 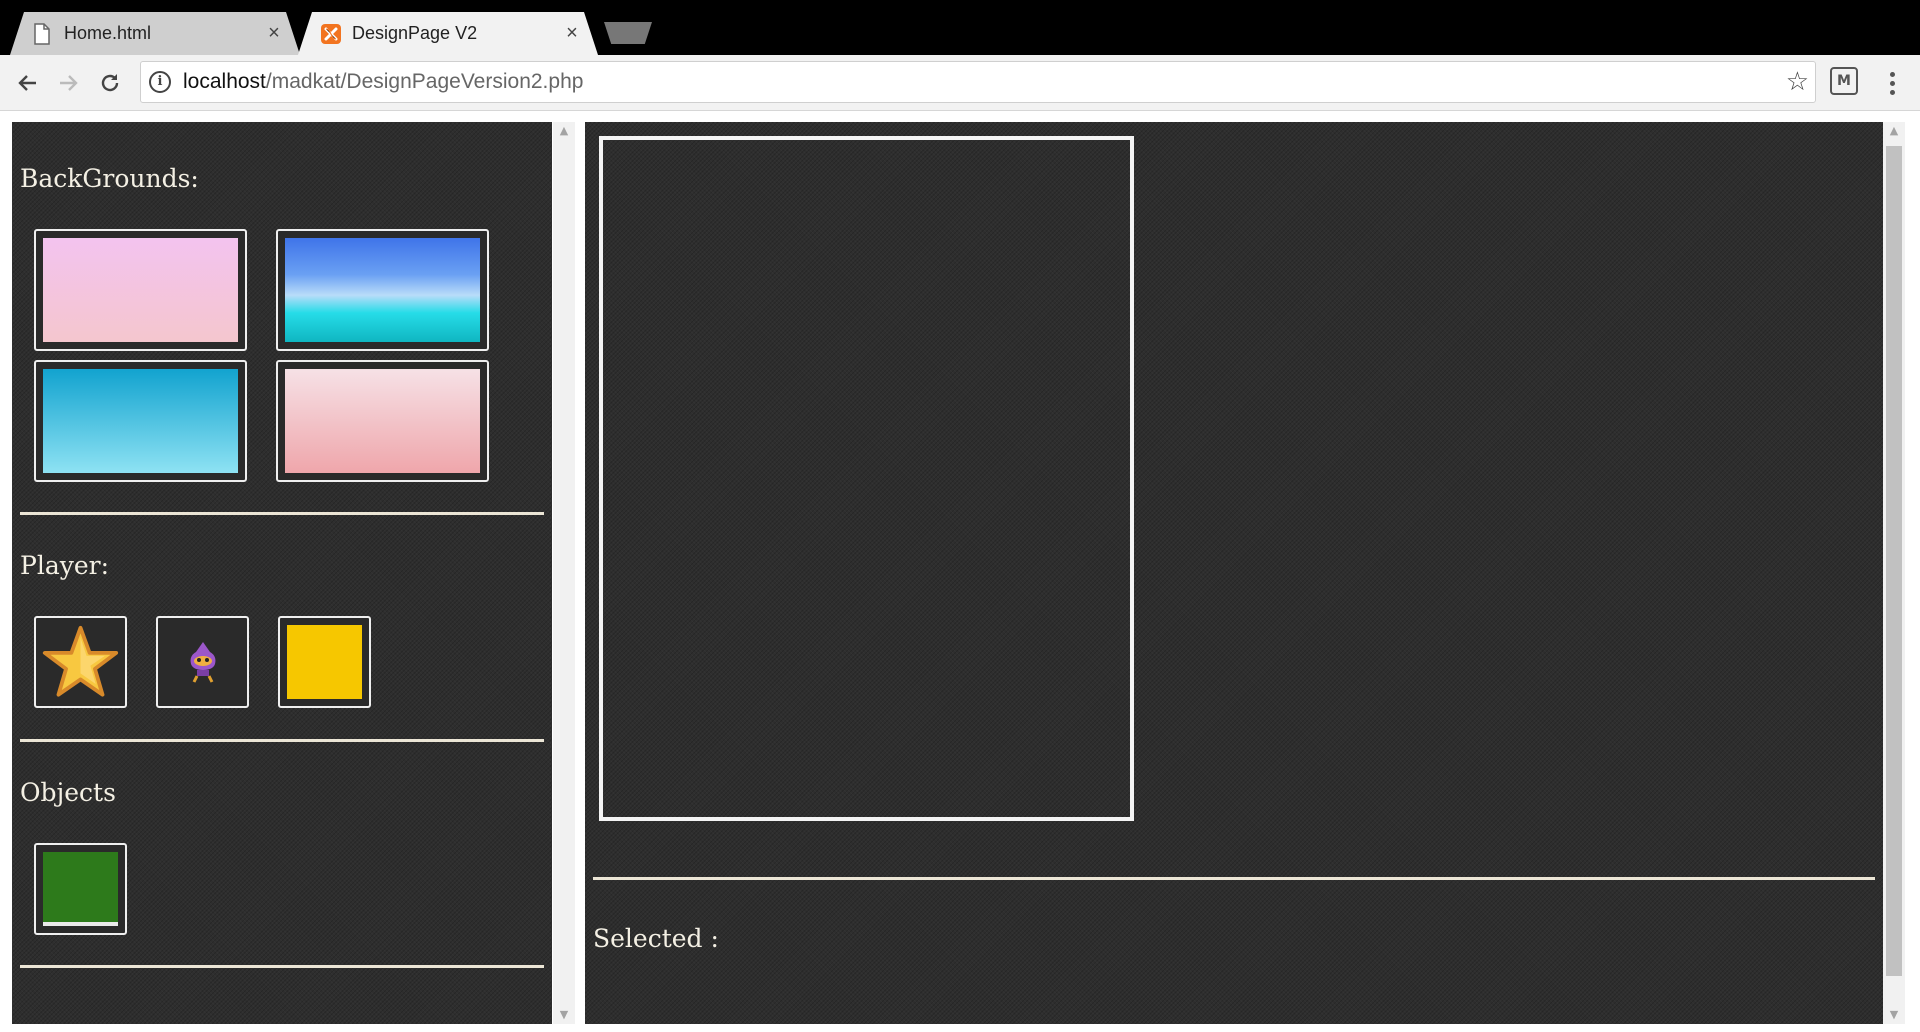 I want to click on arrow-left-icon, so click(x=27, y=83).